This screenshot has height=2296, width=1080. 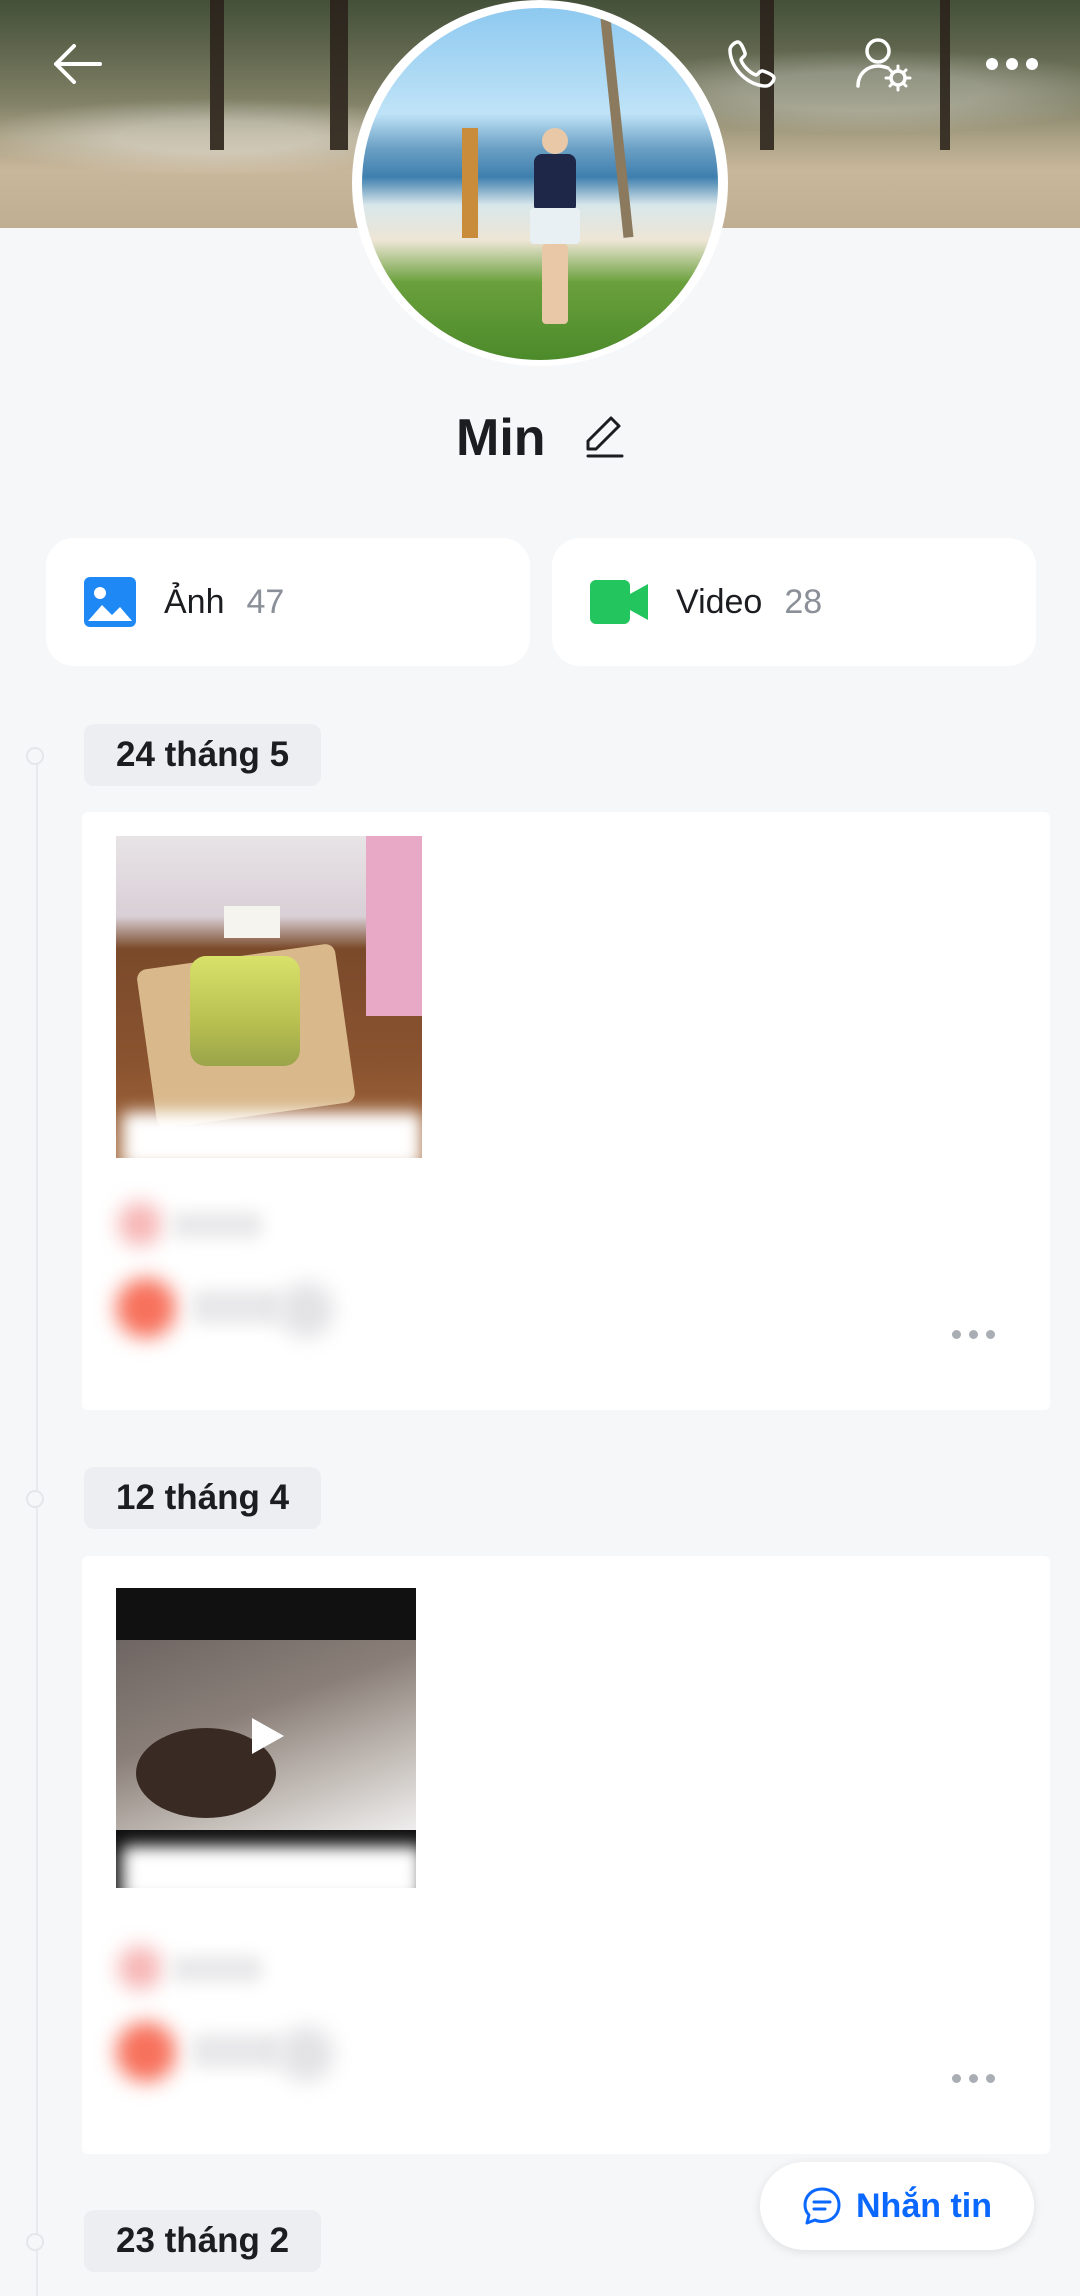 I want to click on play-icon, so click(x=268, y=1736).